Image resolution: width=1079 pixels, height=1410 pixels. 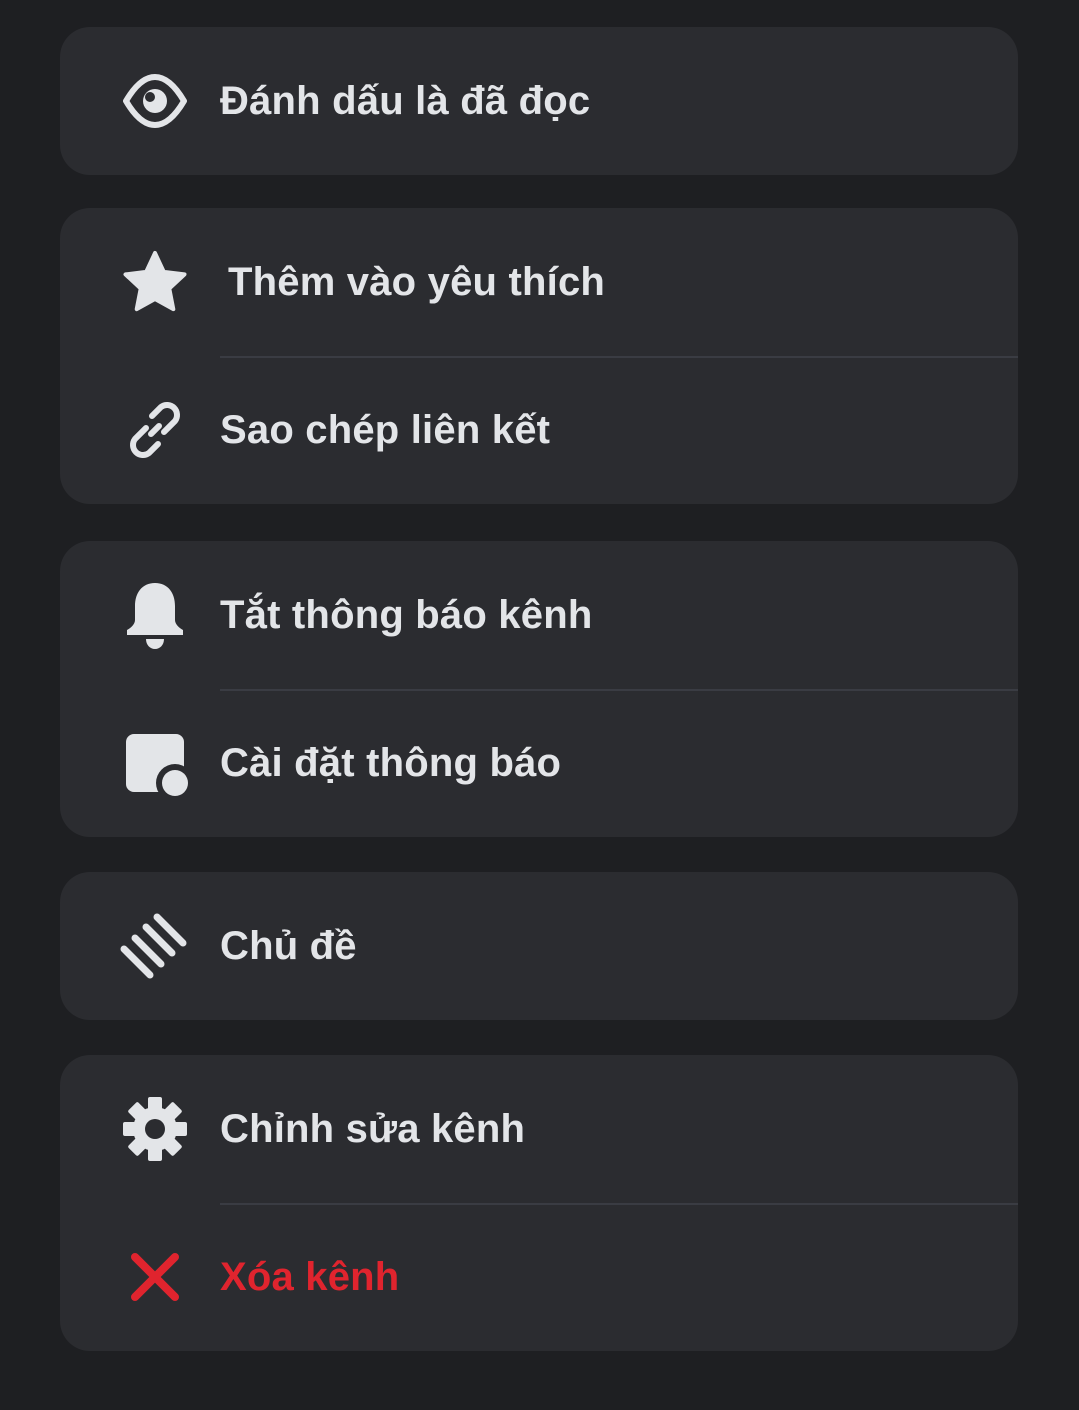 I want to click on threads-button: Chủ đề, so click(x=539, y=946).